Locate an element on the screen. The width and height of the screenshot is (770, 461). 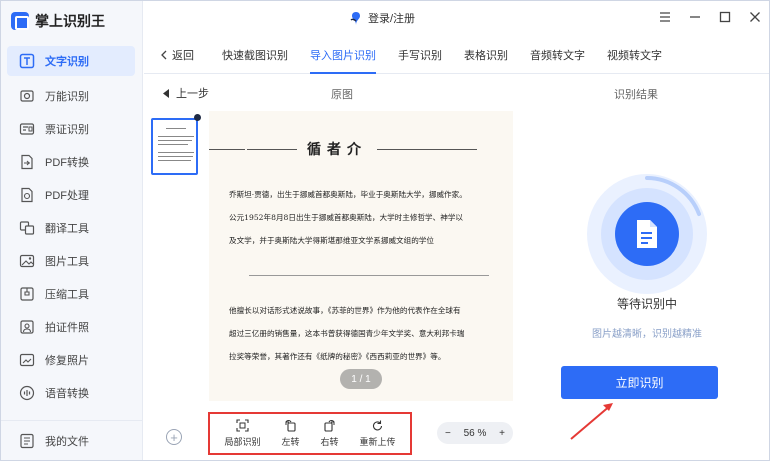
crop-recognize-icon is located at coordinates (242, 425).